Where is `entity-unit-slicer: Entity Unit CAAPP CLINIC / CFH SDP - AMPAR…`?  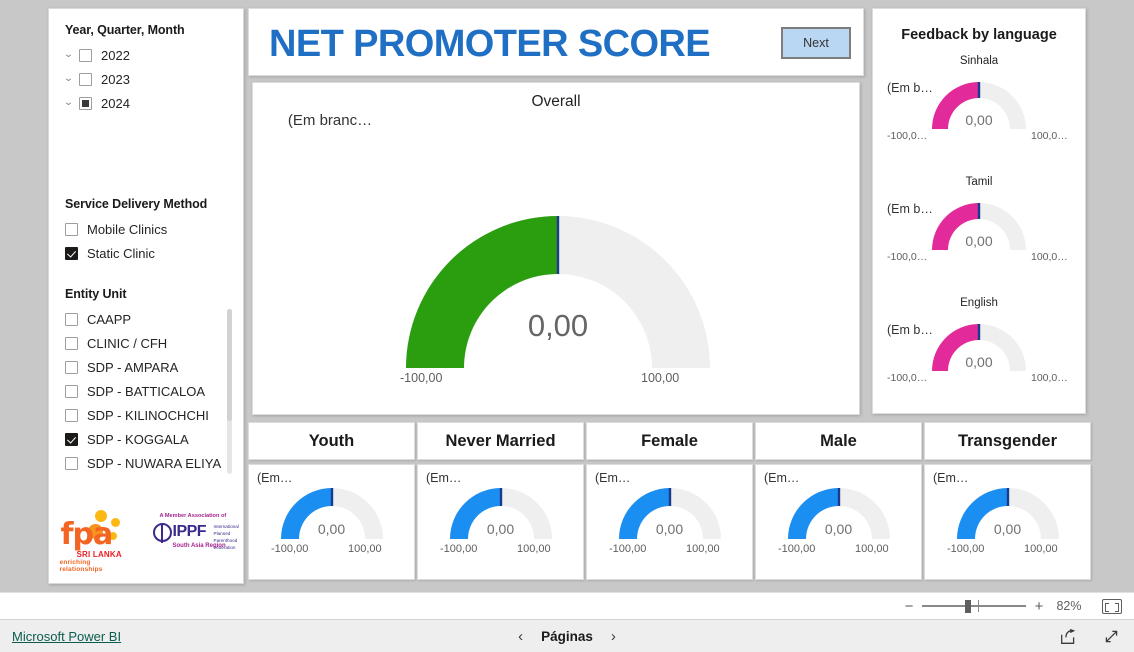
entity-unit-slicer: Entity Unit CAAPP CLINIC / CFH SDP - AMPAR… is located at coordinates (146, 381).